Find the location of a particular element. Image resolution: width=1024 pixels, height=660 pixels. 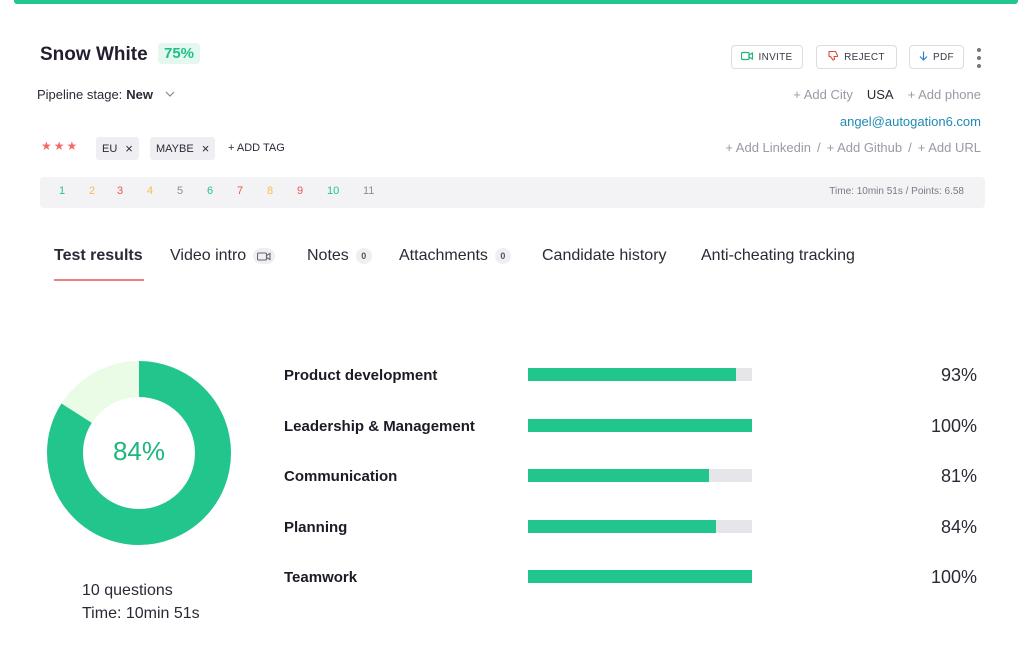

tag-label: MAYBE is located at coordinates (175, 148).